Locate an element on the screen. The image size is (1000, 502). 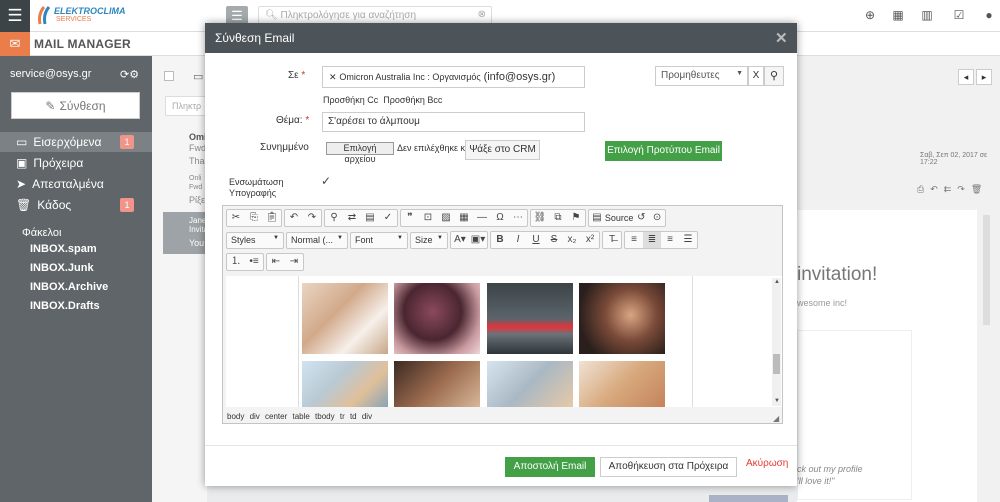
folder-drafts: INBOX.Drafts is located at coordinates (65, 306).